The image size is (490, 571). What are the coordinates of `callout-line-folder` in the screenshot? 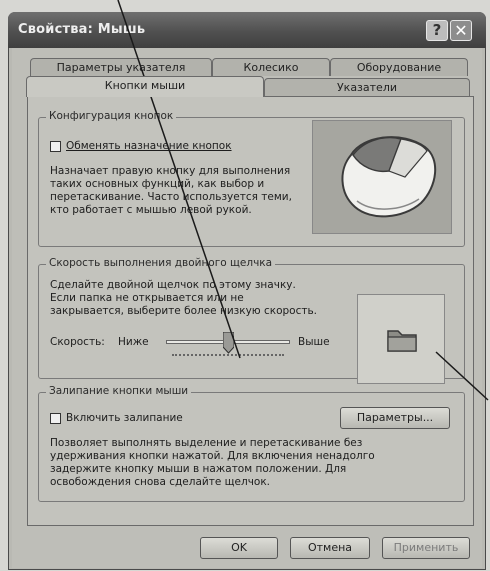 It's located at (462, 376).